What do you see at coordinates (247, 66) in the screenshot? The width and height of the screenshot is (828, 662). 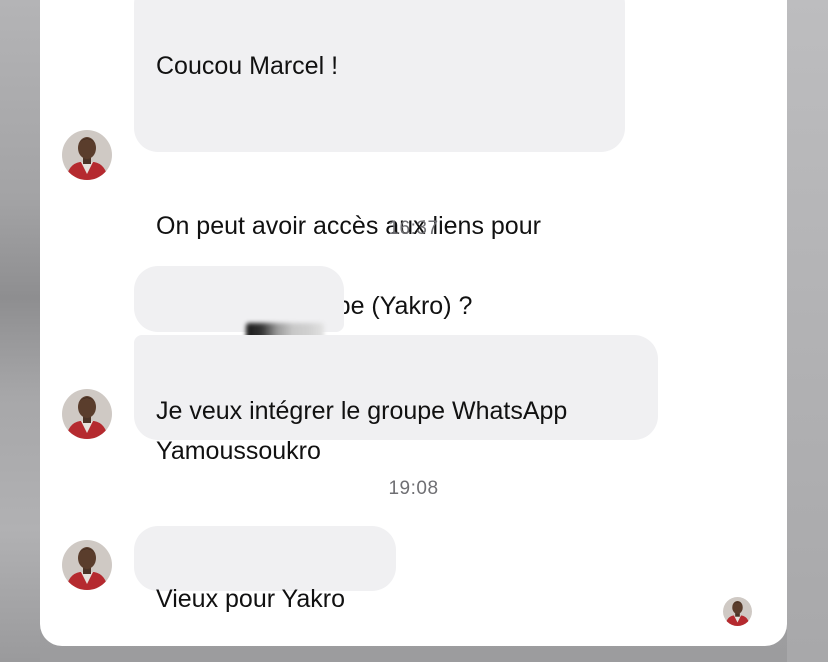 I see `message-text: Coucou Marcel !` at bounding box center [247, 66].